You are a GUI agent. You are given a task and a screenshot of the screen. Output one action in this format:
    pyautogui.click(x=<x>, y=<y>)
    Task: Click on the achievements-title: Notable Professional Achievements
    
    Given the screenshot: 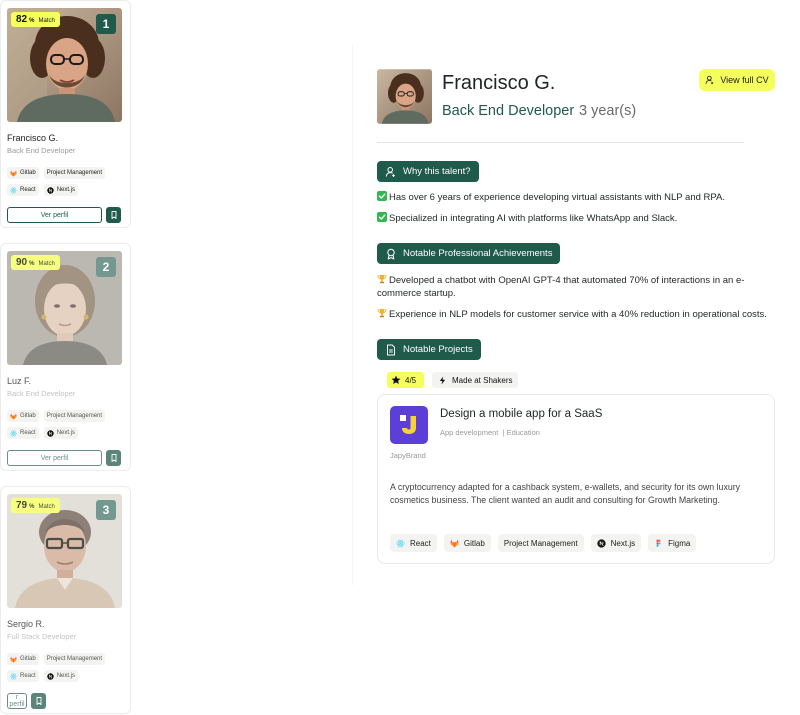 What is the action you would take?
    pyautogui.click(x=478, y=253)
    